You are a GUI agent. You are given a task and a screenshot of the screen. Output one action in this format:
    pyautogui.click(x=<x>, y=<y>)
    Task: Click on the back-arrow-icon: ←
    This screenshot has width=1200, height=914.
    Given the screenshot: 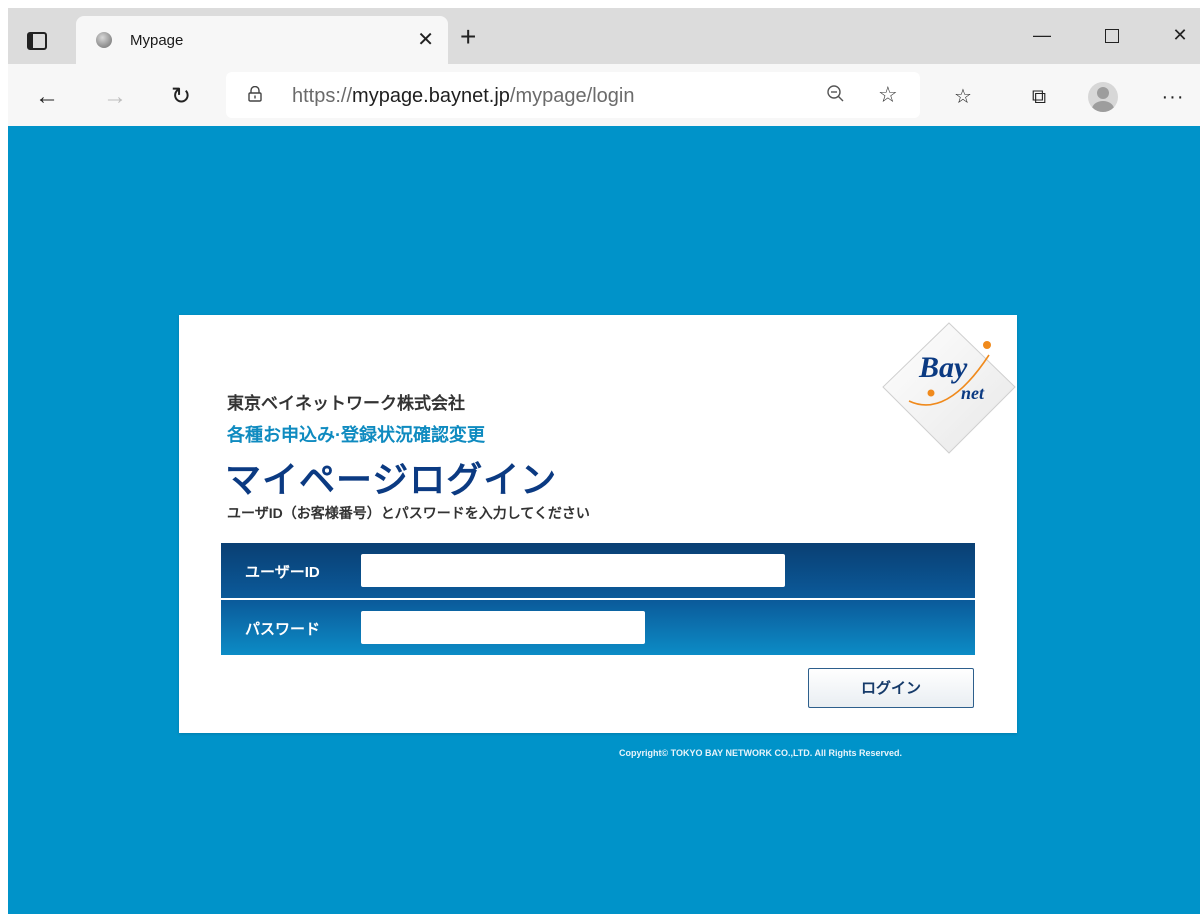 What is the action you would take?
    pyautogui.click(x=47, y=97)
    